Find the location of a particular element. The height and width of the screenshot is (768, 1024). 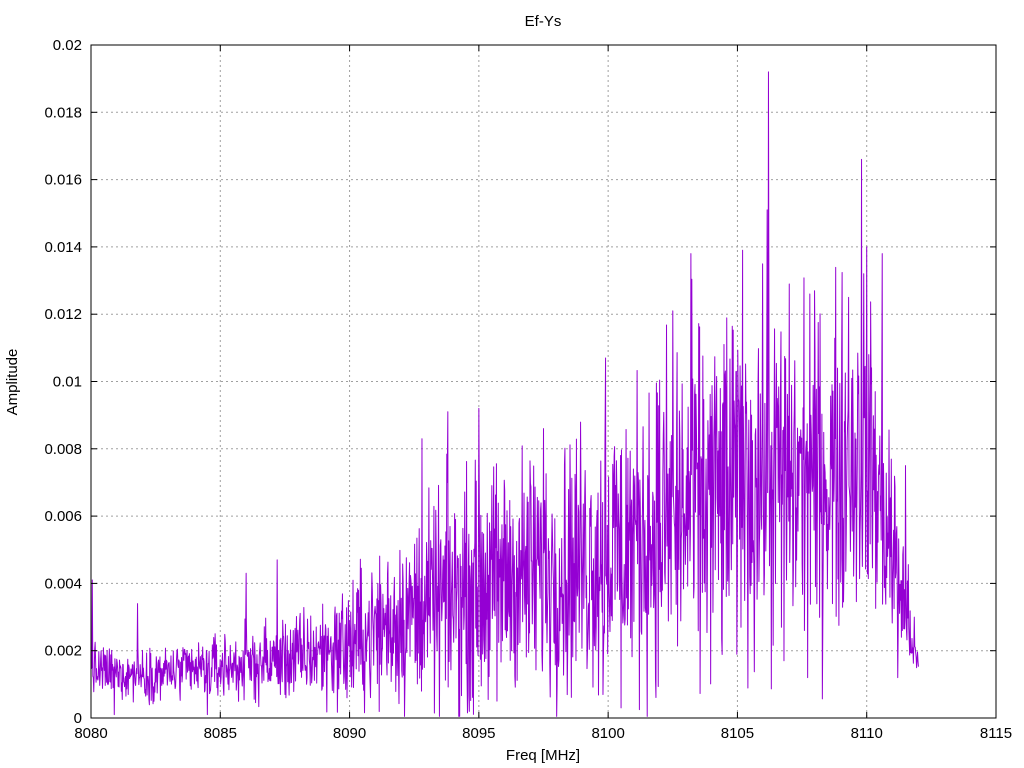

x-tick-label: 8115 is located at coordinates (996, 733).